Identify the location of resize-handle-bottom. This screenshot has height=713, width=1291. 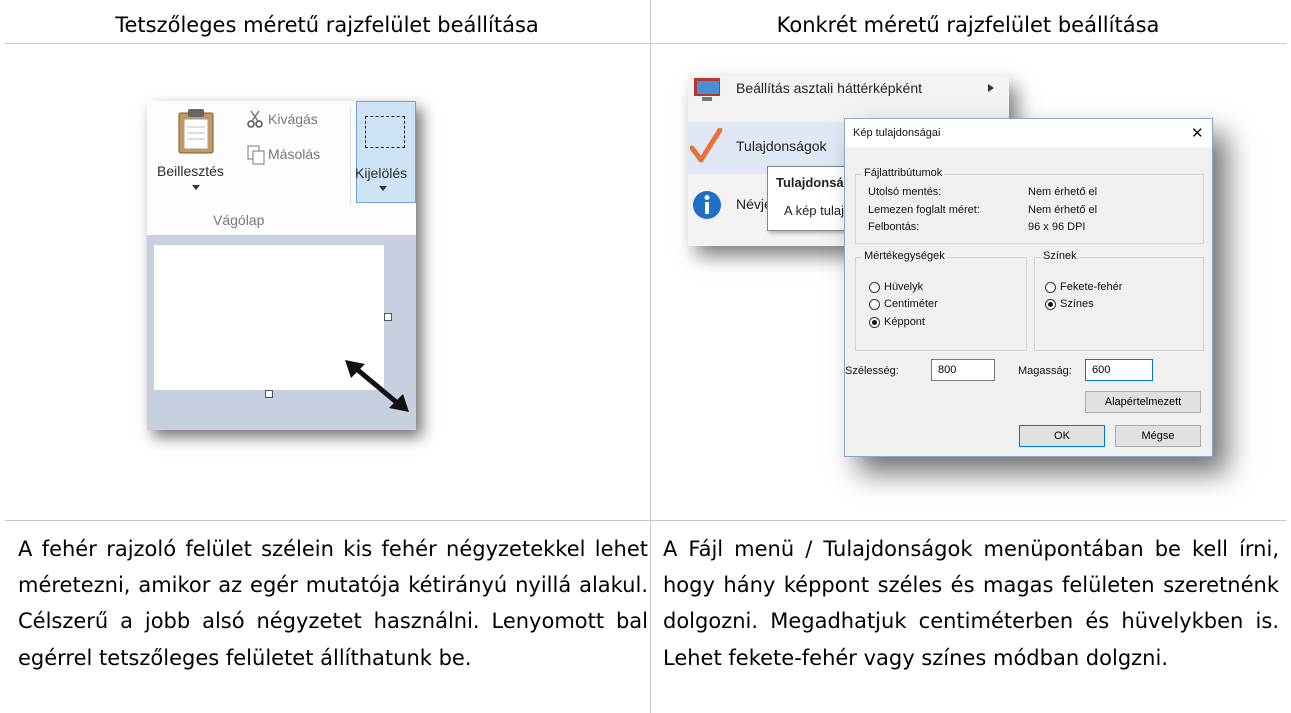
(269, 394).